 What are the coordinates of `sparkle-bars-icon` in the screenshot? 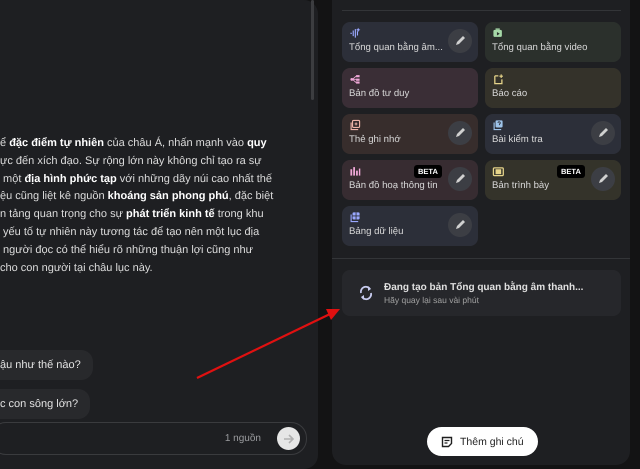 It's located at (355, 33).